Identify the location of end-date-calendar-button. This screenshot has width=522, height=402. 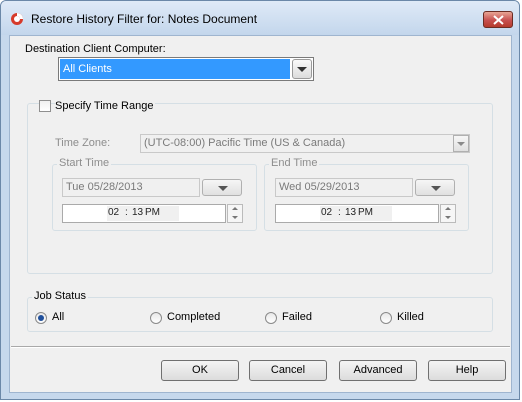
(435, 187).